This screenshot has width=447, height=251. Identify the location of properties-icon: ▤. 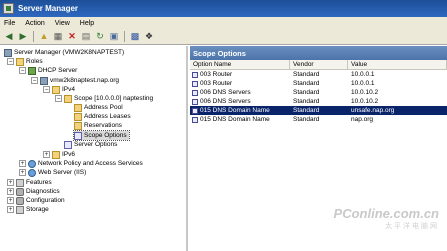
(86, 37).